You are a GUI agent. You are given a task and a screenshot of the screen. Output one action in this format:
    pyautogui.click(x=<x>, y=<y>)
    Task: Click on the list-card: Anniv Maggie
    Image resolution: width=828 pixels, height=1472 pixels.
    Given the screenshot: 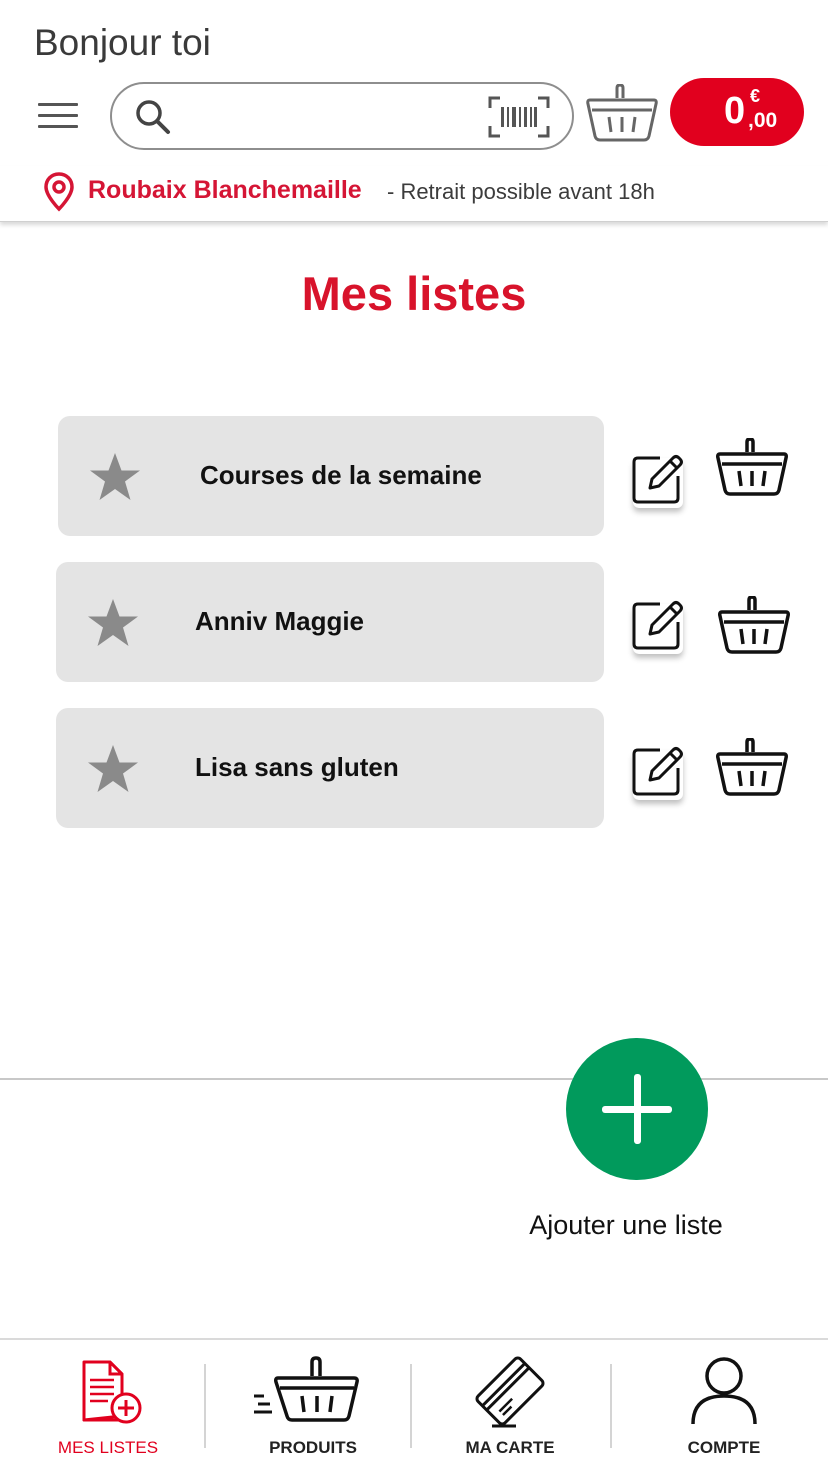 What is the action you would take?
    pyautogui.click(x=330, y=622)
    